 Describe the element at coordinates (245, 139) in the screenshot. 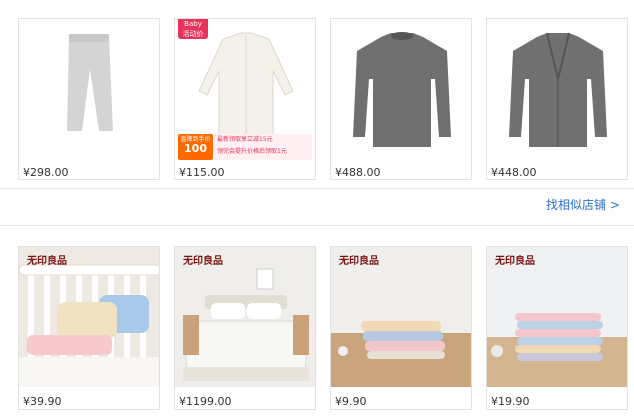

I see `promo-line-1: 最新领取享立减15元` at that location.